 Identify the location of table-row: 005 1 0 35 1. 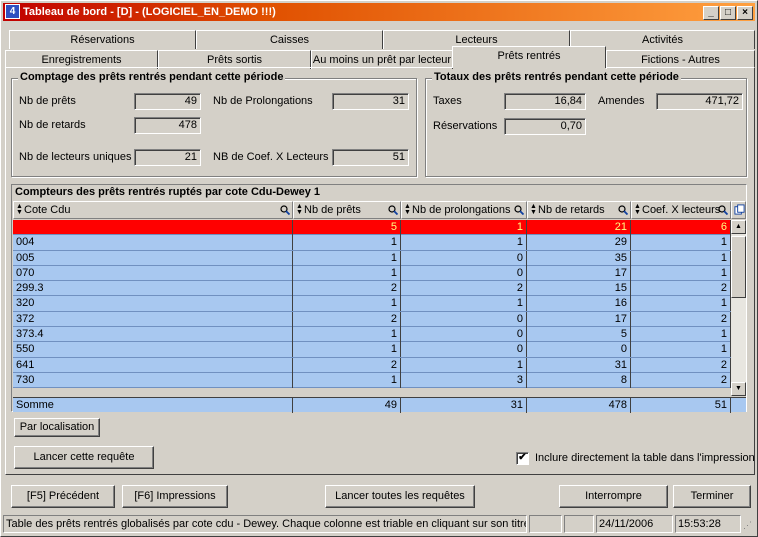
(372, 258).